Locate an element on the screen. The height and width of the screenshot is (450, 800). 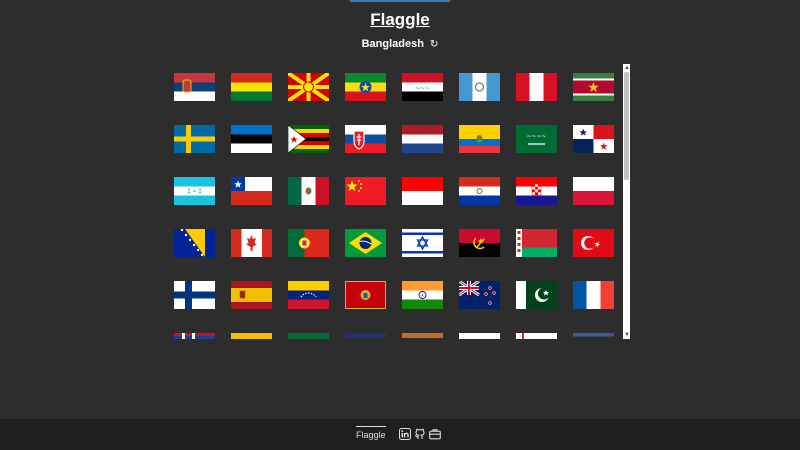
page-title: Flaggle is located at coordinates (400, 19).